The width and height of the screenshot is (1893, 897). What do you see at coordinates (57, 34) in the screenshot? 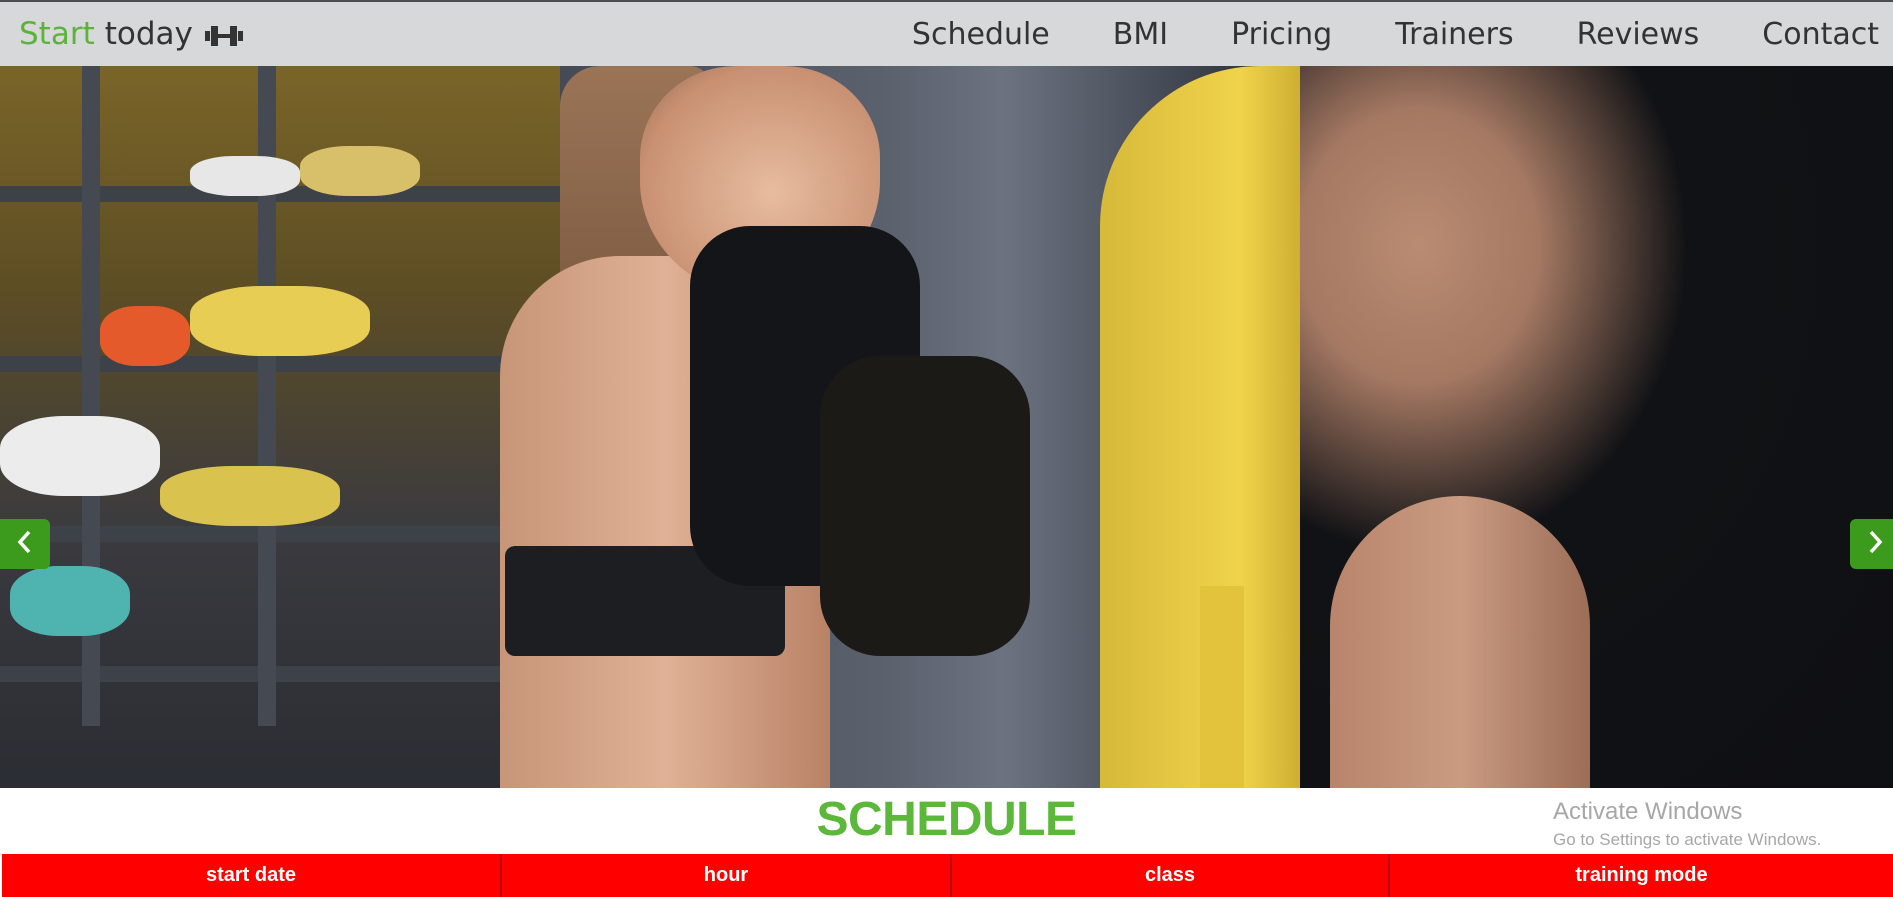
I see `brand-accent-text: Start` at bounding box center [57, 34].